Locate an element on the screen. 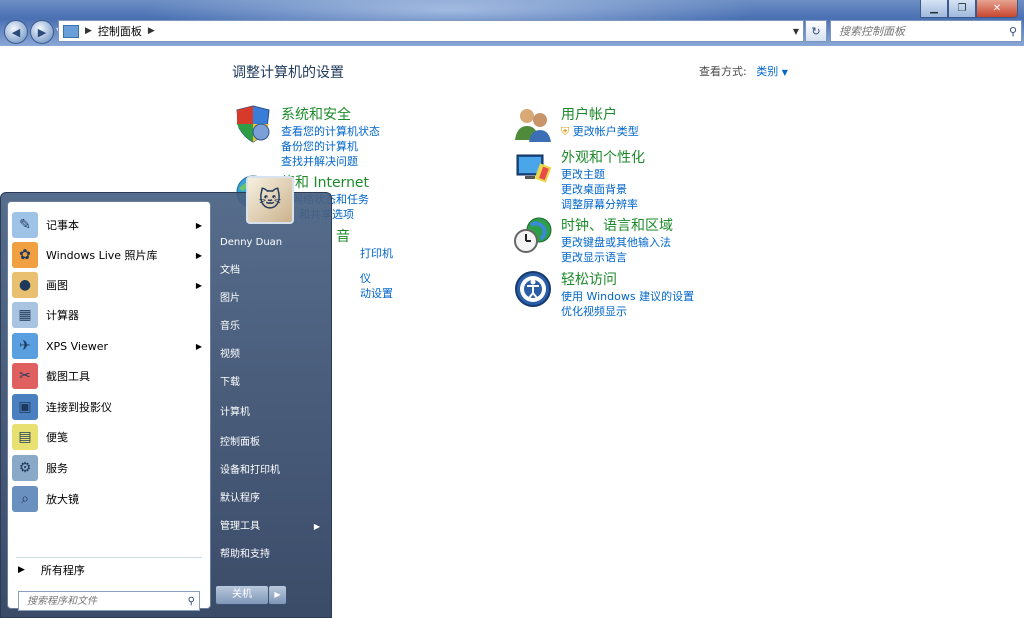 This screenshot has height=618, width=1024. program-paint: ● 画图 ▶ is located at coordinates (109, 285).